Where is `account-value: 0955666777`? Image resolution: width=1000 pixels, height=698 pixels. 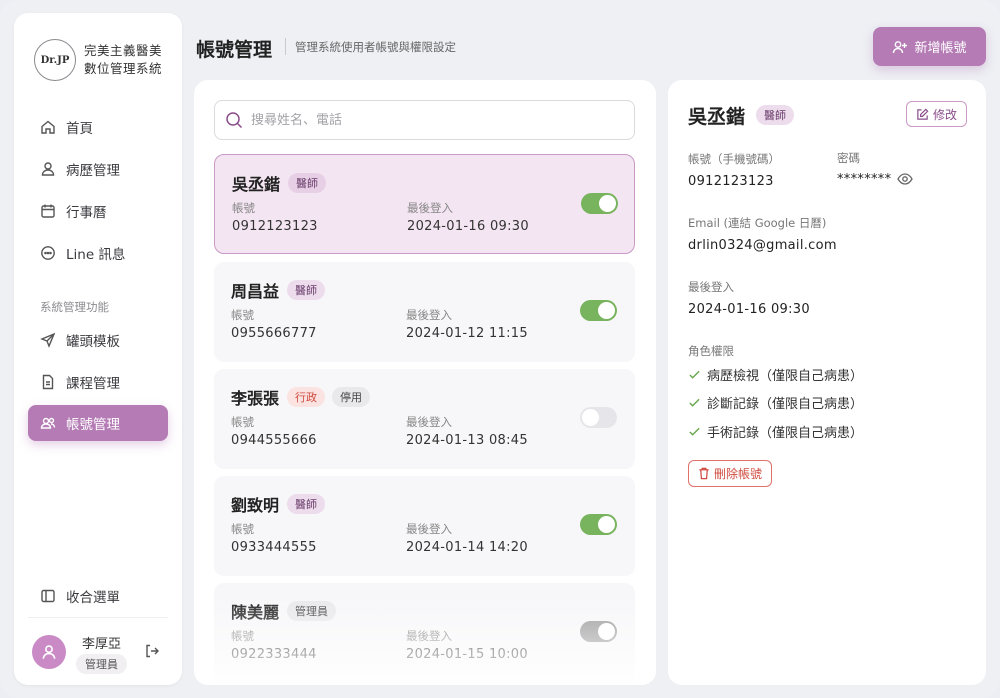 account-value: 0955666777 is located at coordinates (274, 333).